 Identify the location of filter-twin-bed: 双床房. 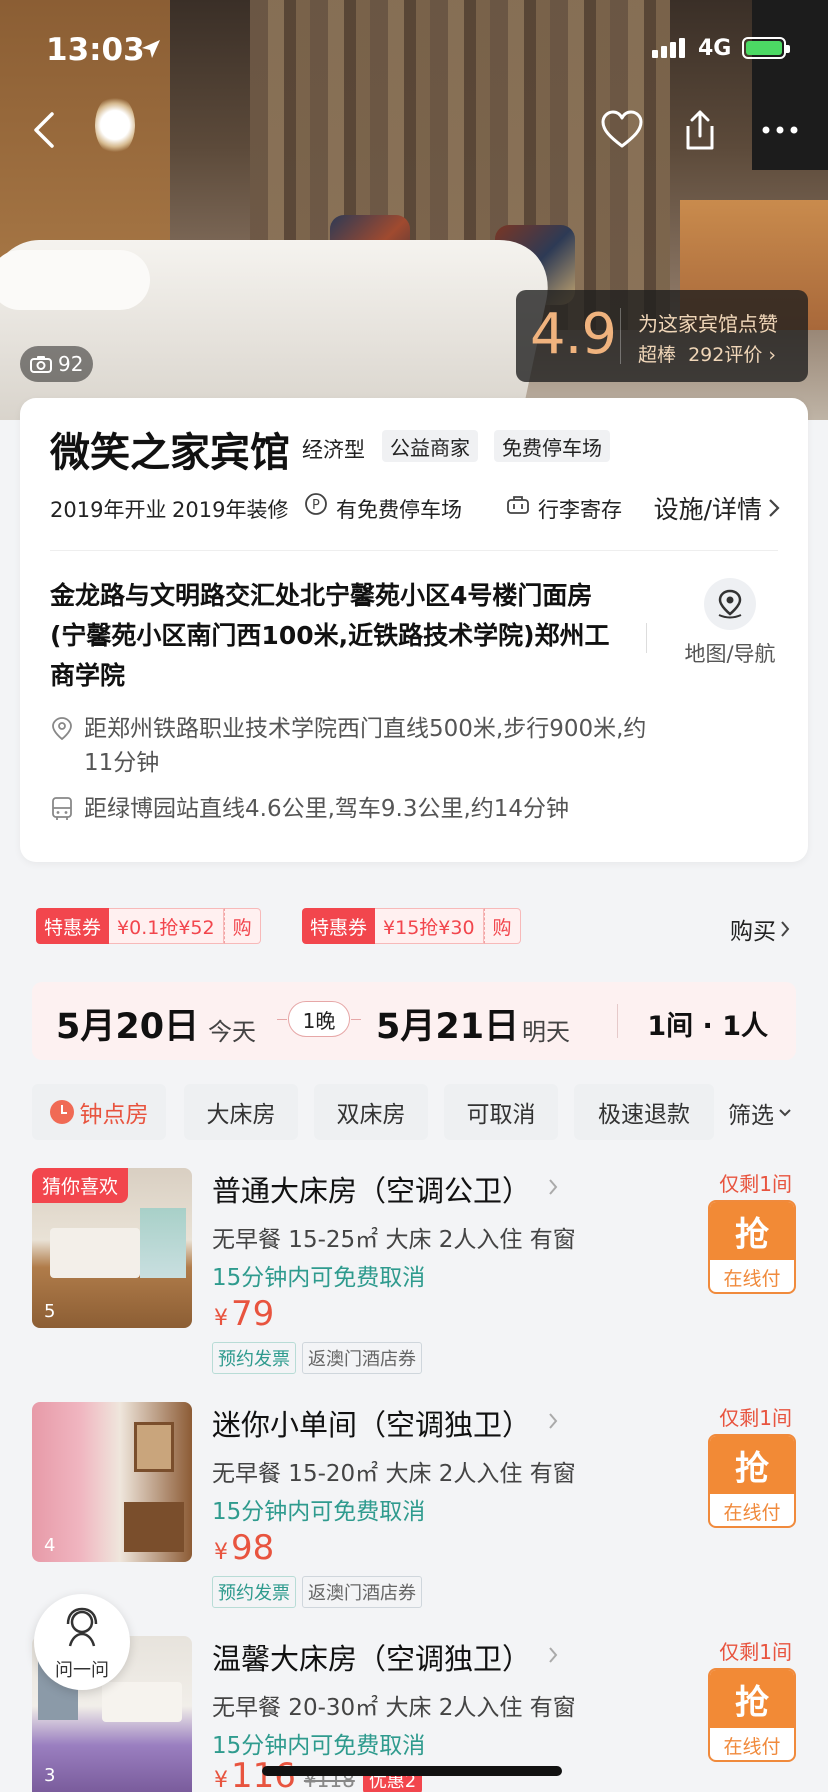
(371, 1112).